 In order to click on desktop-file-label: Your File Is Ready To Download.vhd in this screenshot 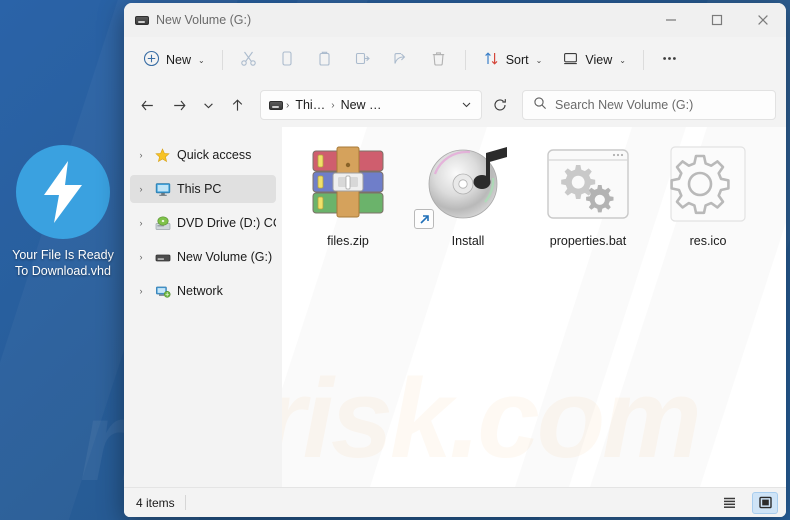, I will do `click(63, 263)`.